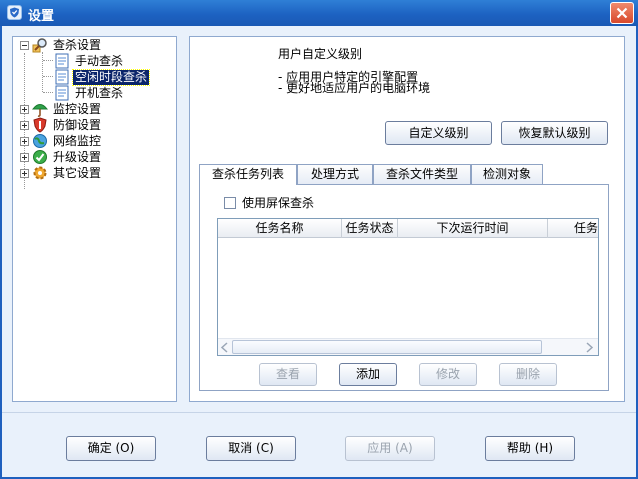 Image resolution: width=638 pixels, height=479 pixels. Describe the element at coordinates (278, 203) in the screenshot. I see `use-screensaver-scan-label: 使用屏保查杀` at that location.